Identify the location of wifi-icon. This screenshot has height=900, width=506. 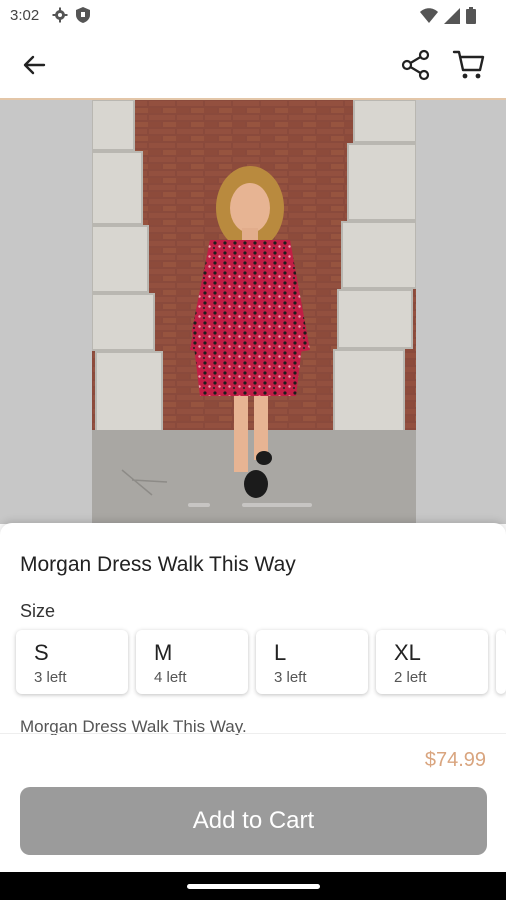
(429, 15).